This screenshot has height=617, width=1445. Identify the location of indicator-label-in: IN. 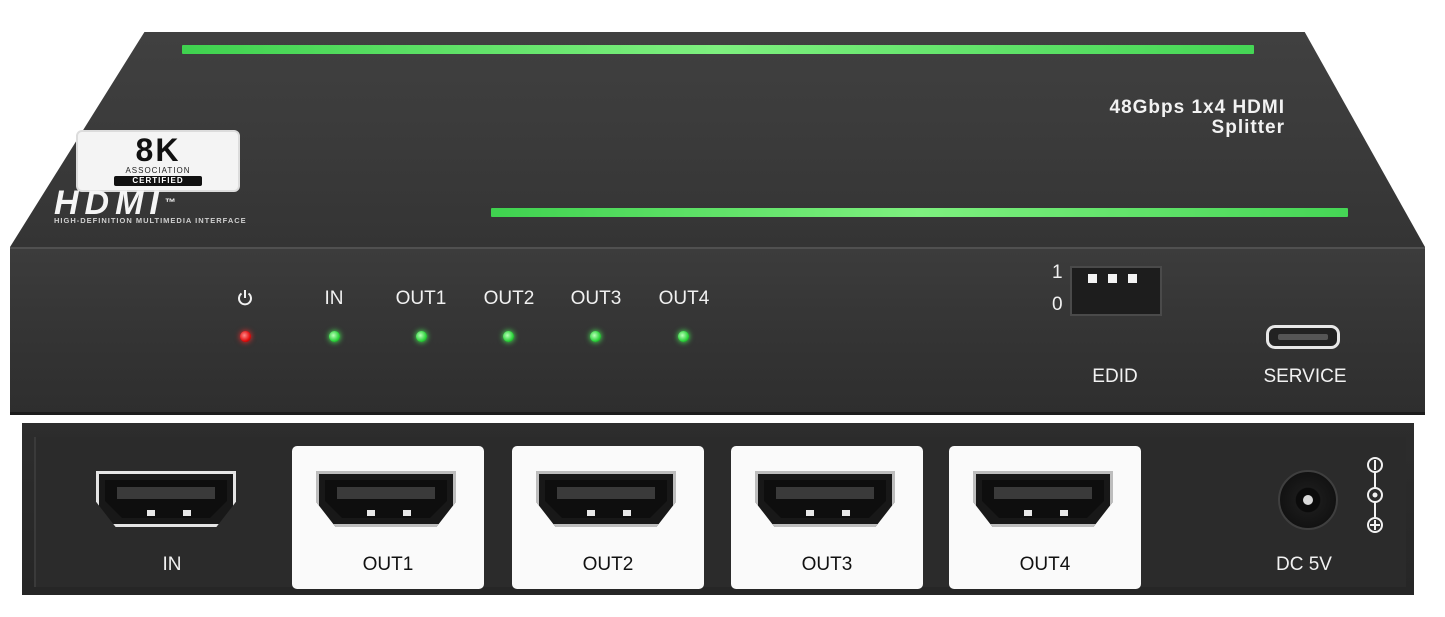
(334, 298).